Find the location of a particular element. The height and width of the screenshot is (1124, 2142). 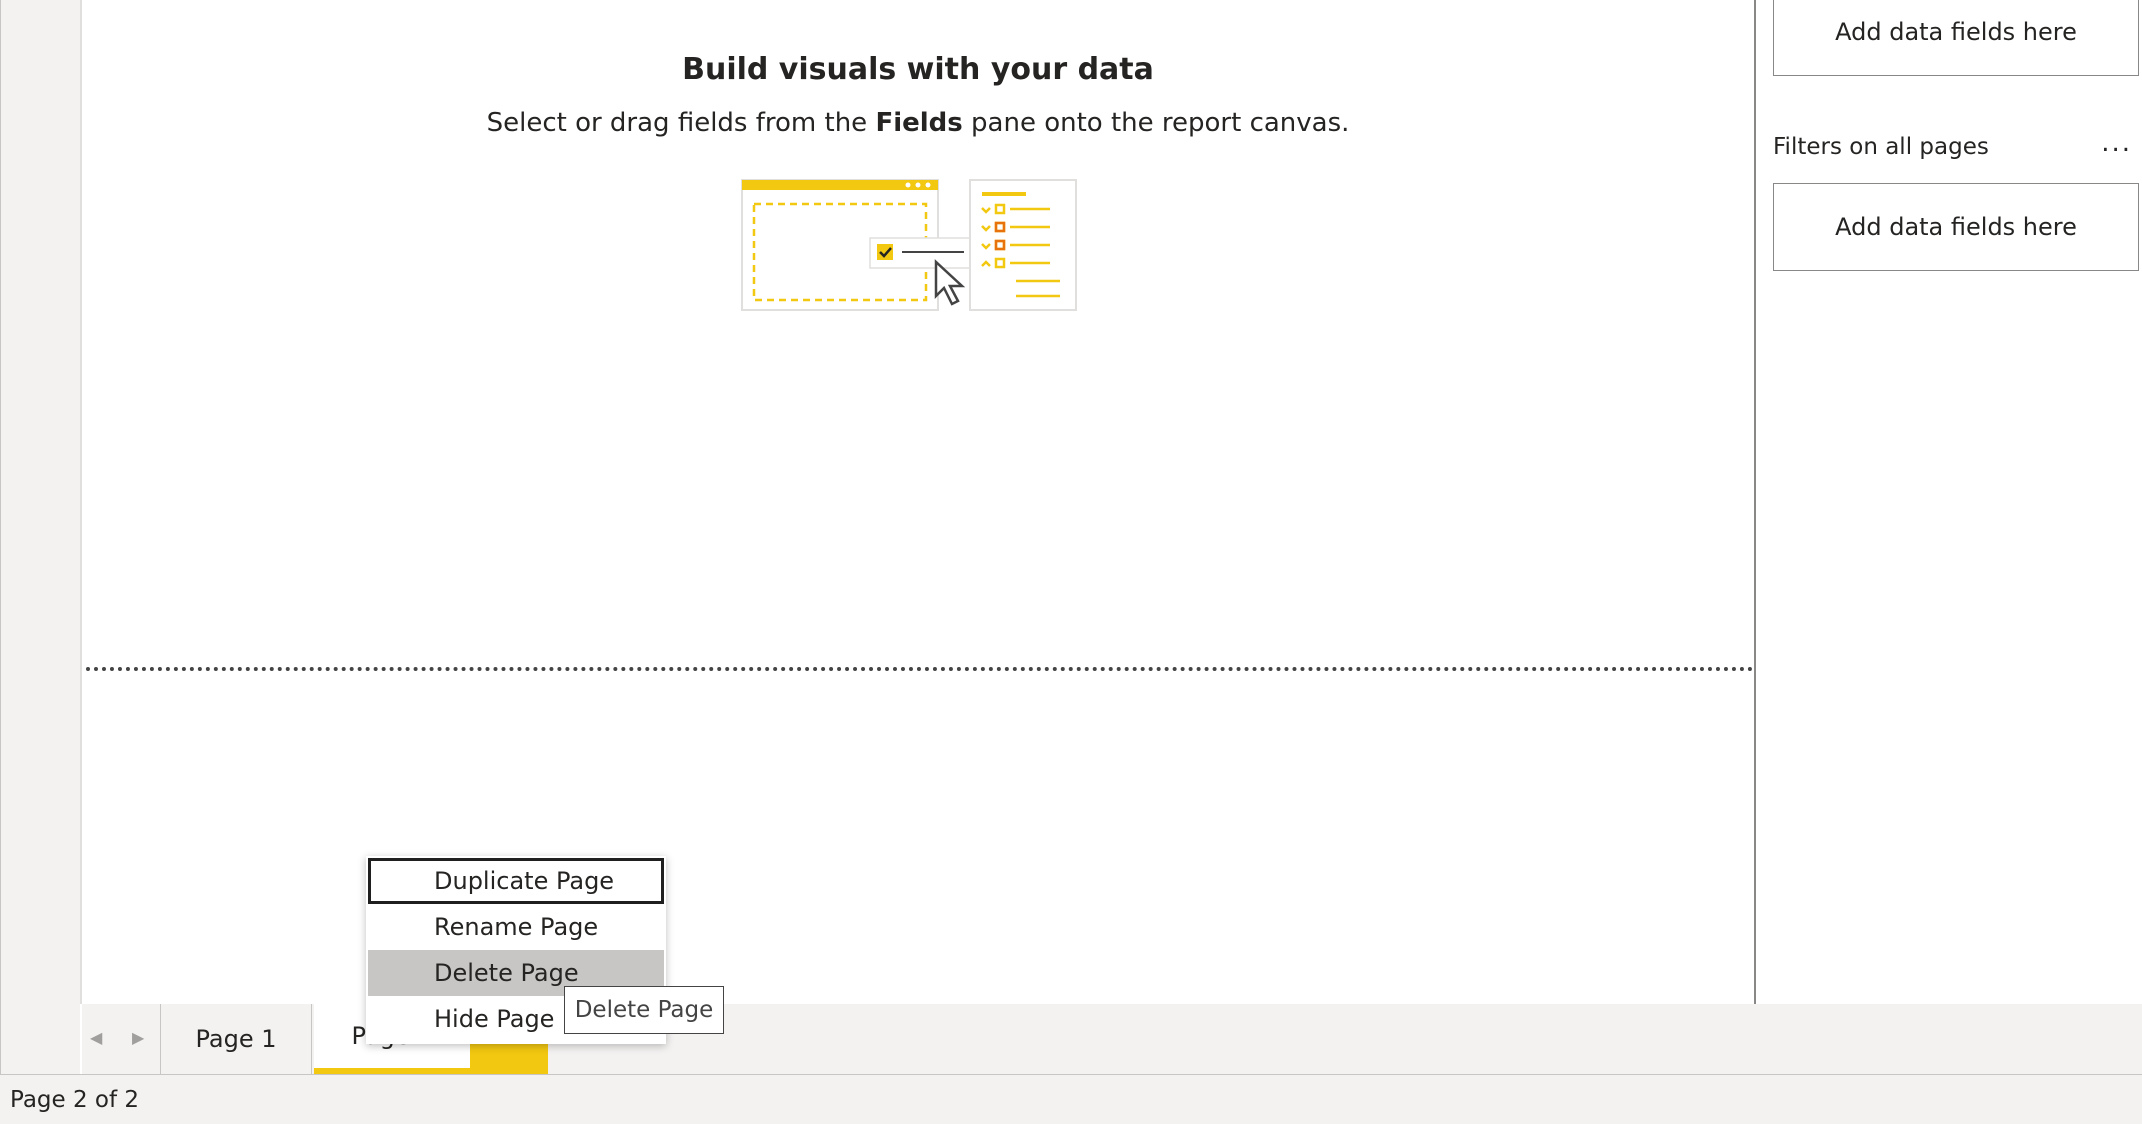

menu-item-label: Delete Page is located at coordinates (506, 973).